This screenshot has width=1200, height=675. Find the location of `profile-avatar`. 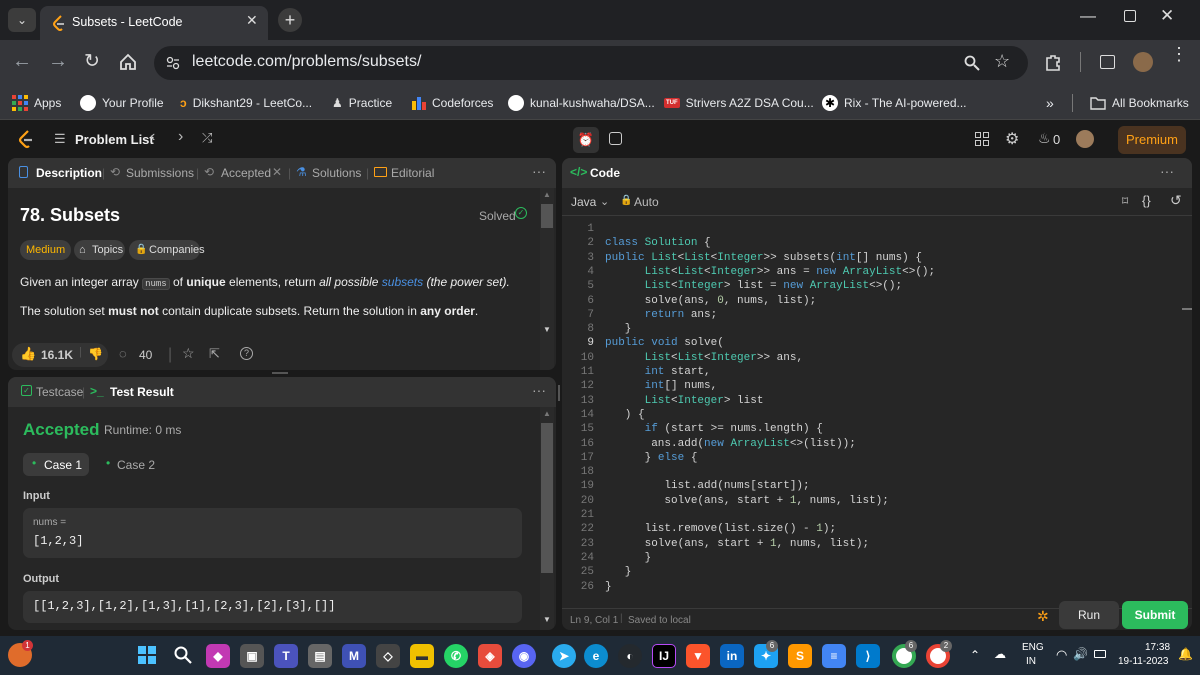

profile-avatar is located at coordinates (1143, 62).